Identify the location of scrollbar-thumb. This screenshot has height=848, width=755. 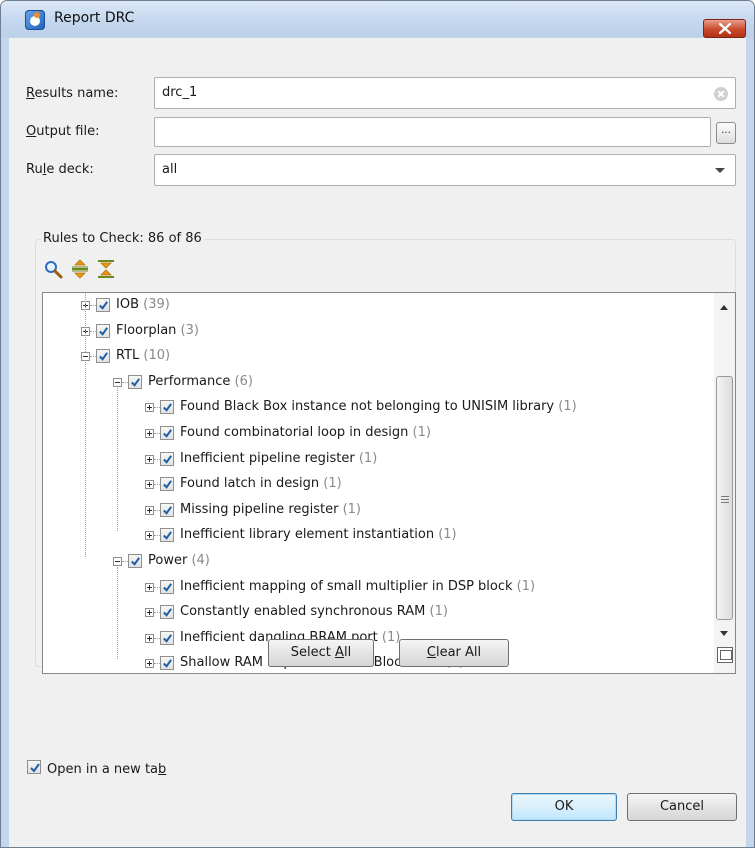
(724, 498).